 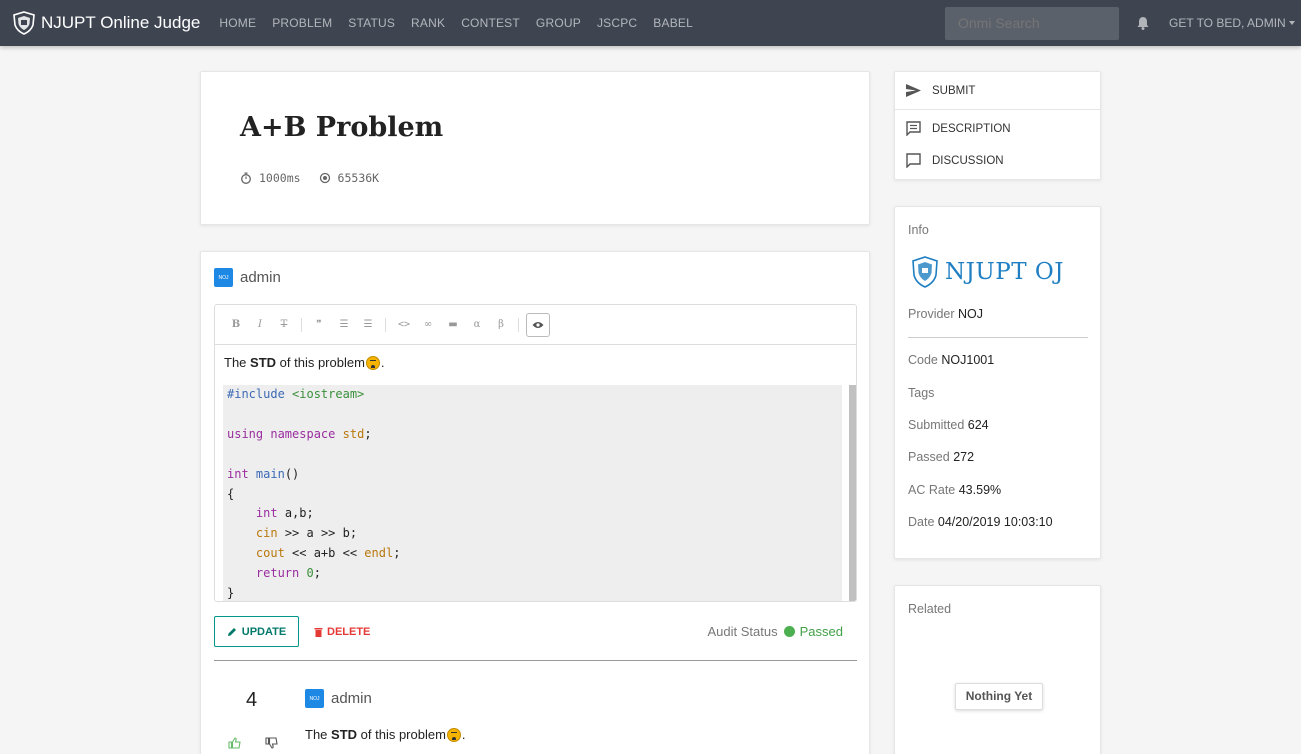 I want to click on memory-limit: 65536K, so click(x=358, y=178).